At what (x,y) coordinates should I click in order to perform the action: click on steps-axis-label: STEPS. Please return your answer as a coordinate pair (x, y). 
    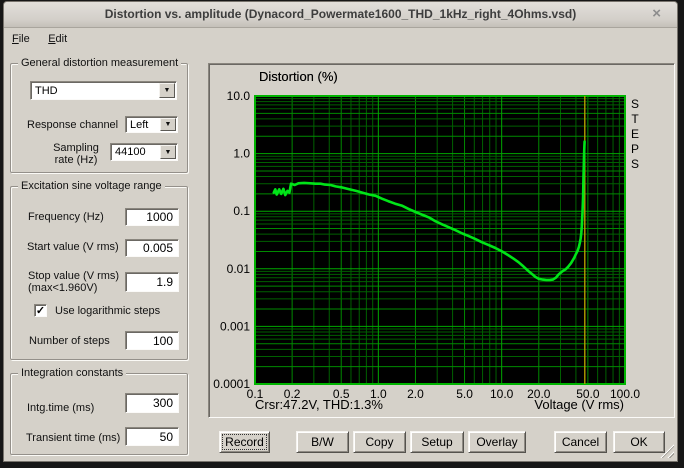
    Looking at the image, I should click on (635, 134).